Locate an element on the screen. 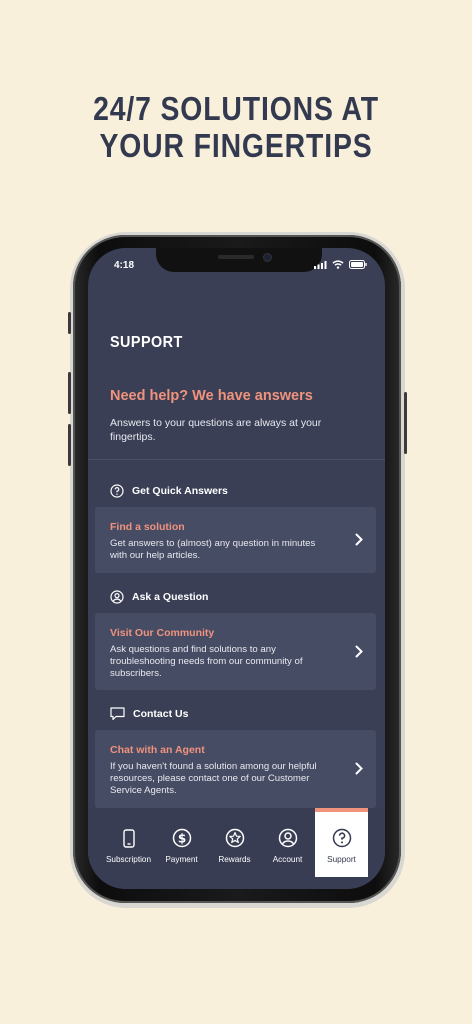 The height and width of the screenshot is (1024, 472). speaker is located at coordinates (236, 257).